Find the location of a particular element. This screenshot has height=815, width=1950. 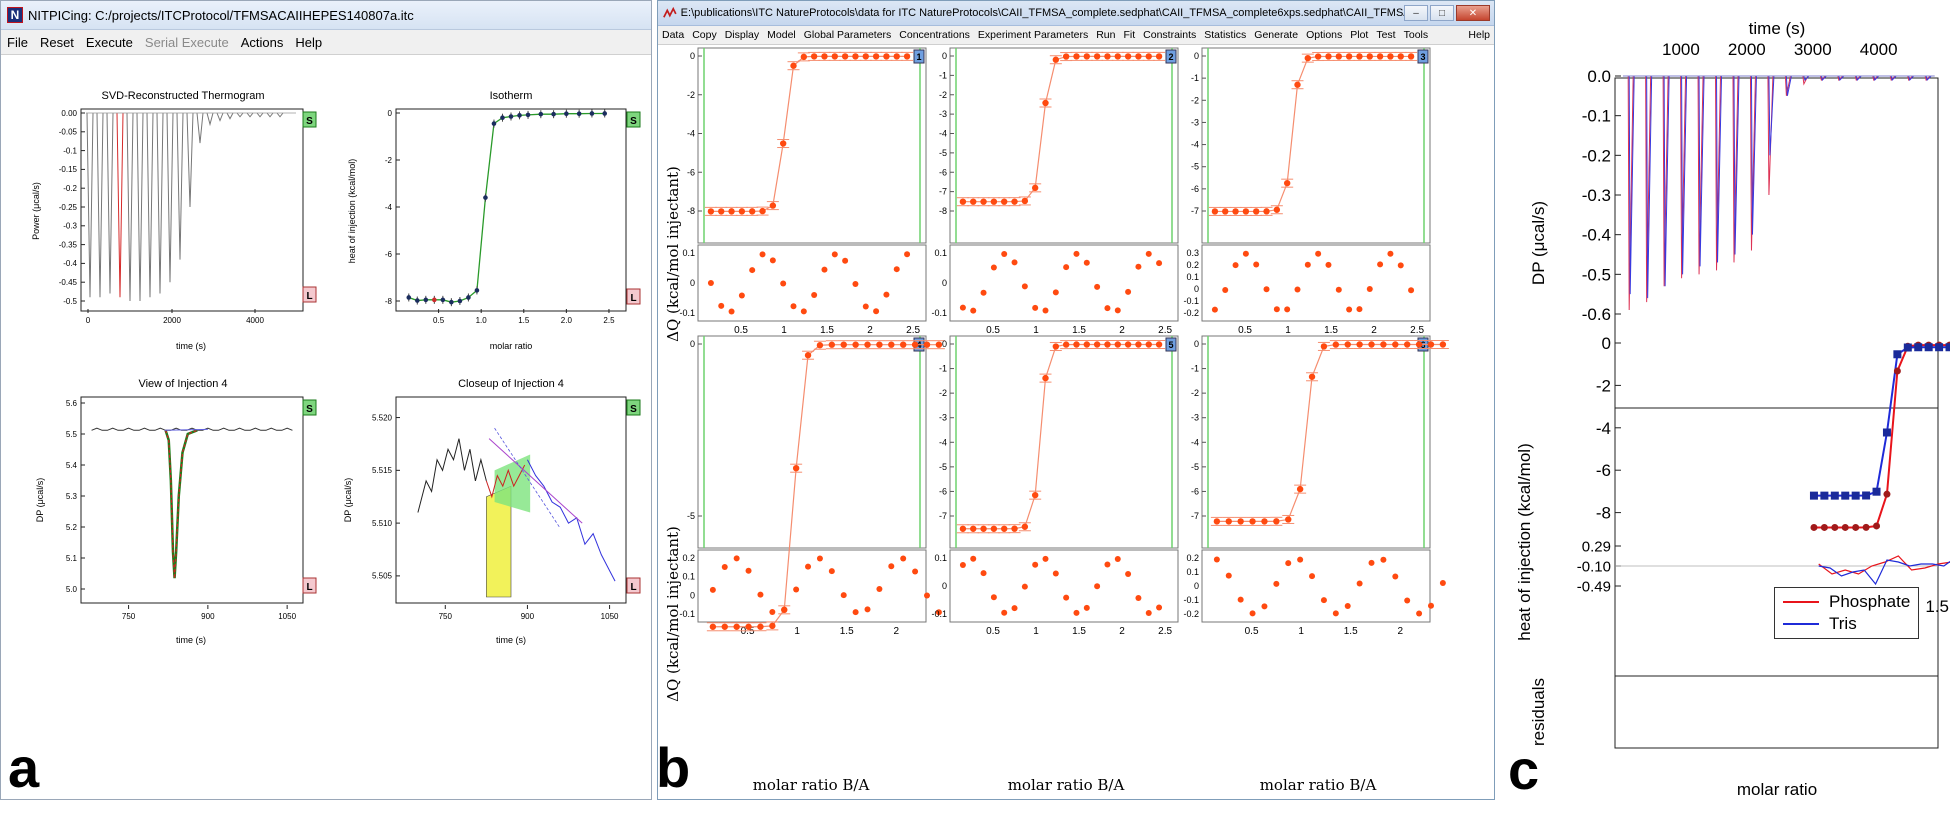

cls-ytick-label: 5.515 is located at coordinates (382, 470).